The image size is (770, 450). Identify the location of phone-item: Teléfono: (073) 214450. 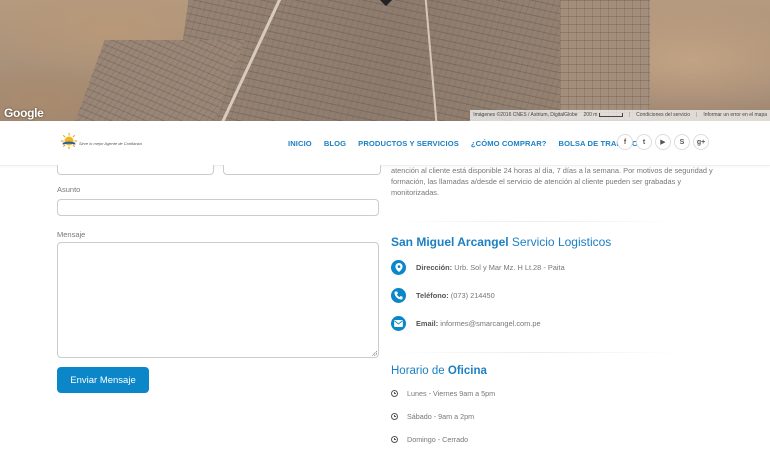
(443, 295).